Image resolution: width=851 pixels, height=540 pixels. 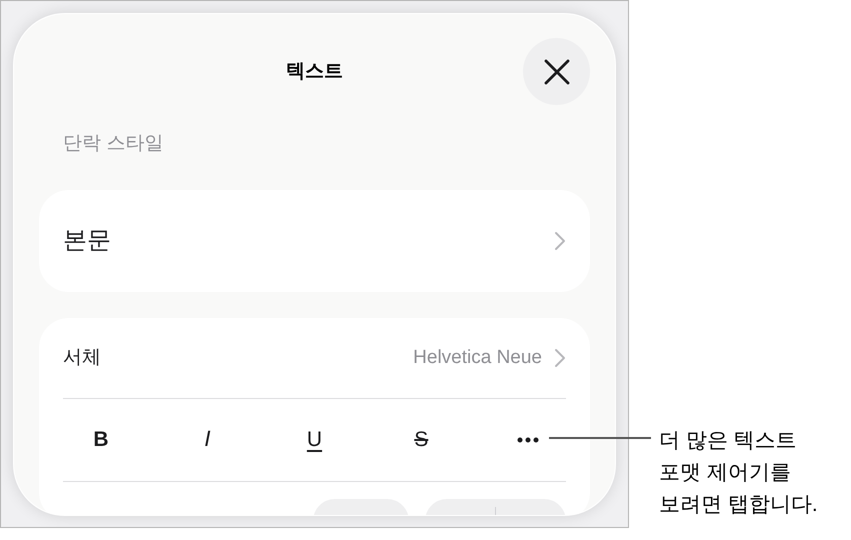 I want to click on section-label: 단락 스타일, so click(x=113, y=144).